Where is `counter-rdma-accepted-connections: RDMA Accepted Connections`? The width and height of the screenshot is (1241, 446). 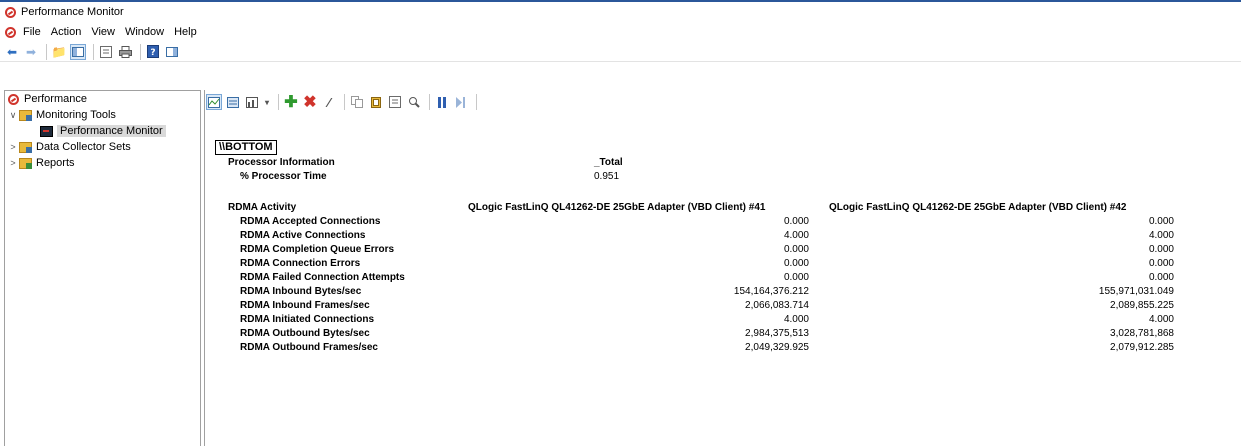 counter-rdma-accepted-connections: RDMA Accepted Connections is located at coordinates (310, 221).